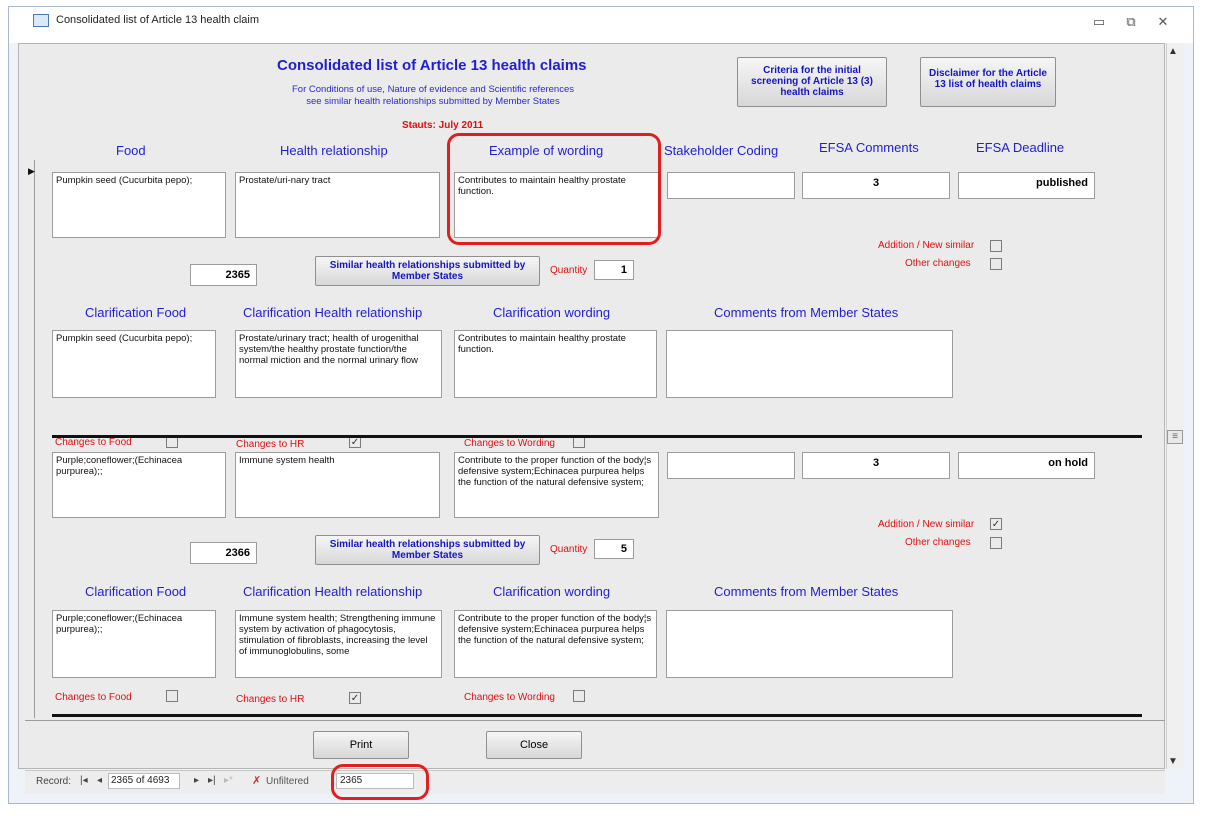 The image size is (1212, 818). Describe the element at coordinates (139, 485) in the screenshot. I see `food-field: Purple;coneflower;(Echinacea purpurea);;` at that location.